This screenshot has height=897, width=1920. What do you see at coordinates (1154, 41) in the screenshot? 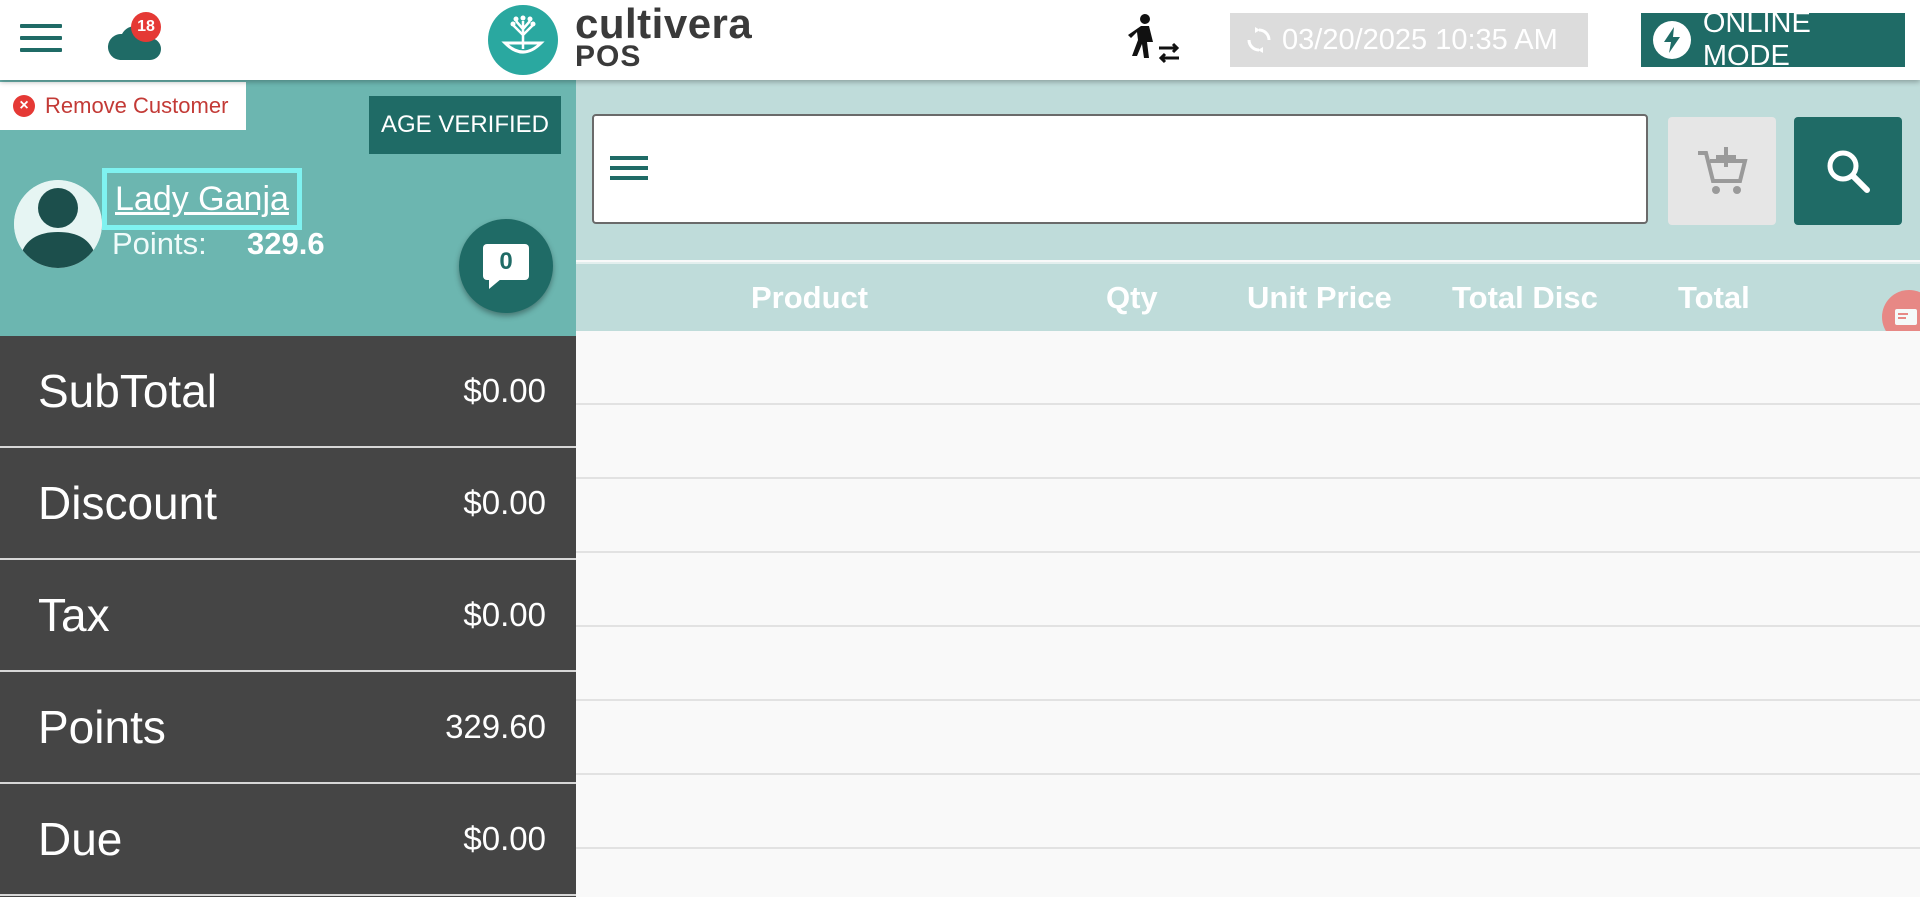
I see `walk-in-switch-icon` at bounding box center [1154, 41].